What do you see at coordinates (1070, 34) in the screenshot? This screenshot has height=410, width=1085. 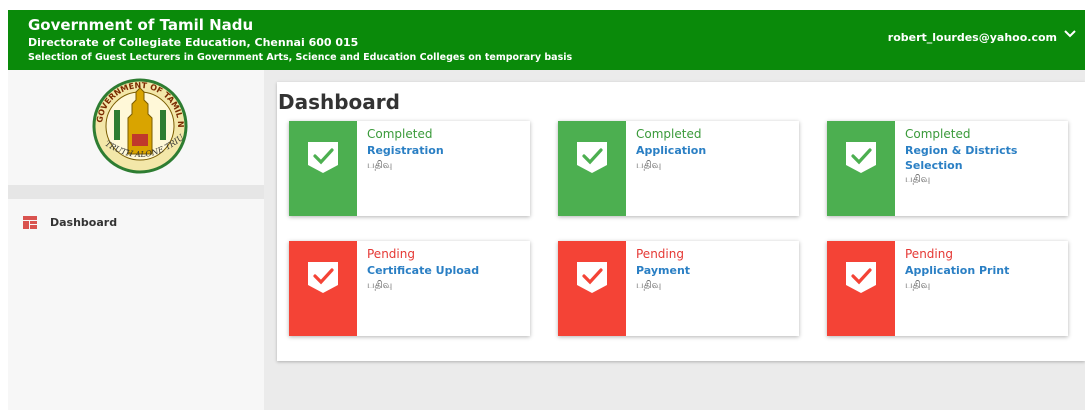 I see `chevron-down-icon` at bounding box center [1070, 34].